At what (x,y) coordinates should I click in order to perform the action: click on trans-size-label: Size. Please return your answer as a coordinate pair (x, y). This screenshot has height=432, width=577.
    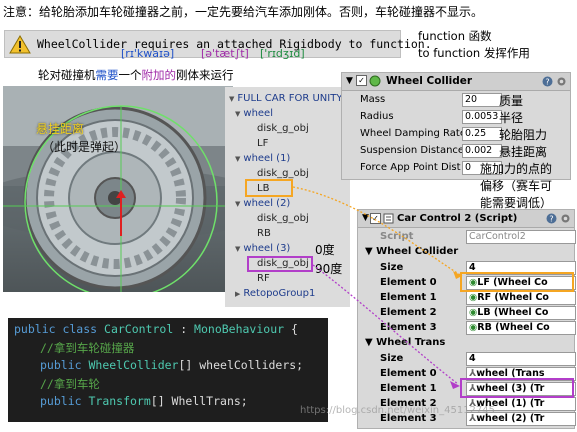
    Looking at the image, I should click on (392, 358).